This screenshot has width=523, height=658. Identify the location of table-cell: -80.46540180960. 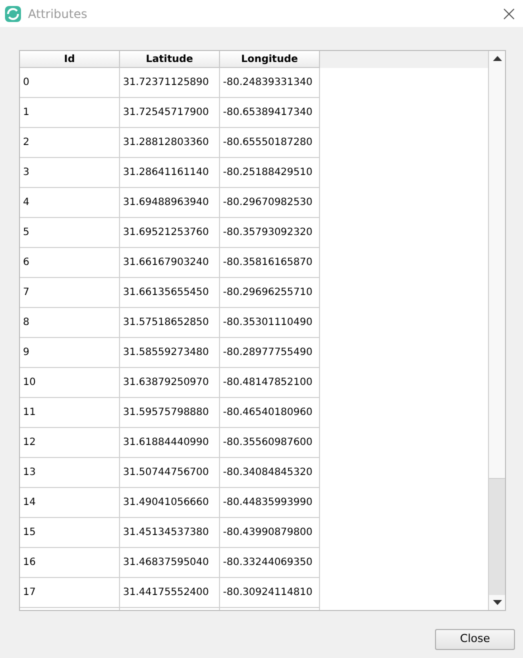
(270, 413).